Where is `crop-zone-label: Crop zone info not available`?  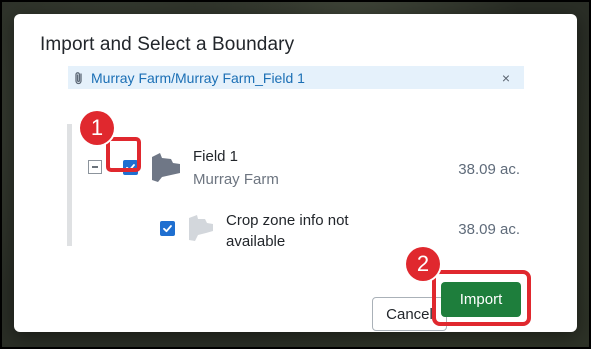 crop-zone-label: Crop zone info not available is located at coordinates (287, 231).